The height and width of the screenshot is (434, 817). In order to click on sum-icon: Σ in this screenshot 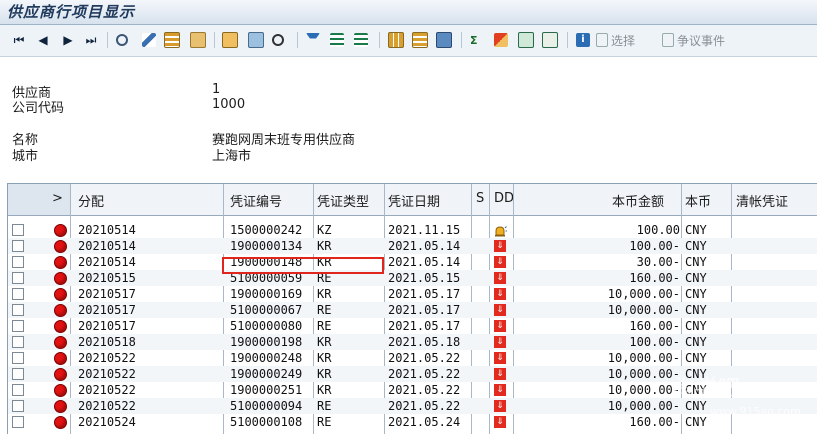, I will do `click(474, 40)`.